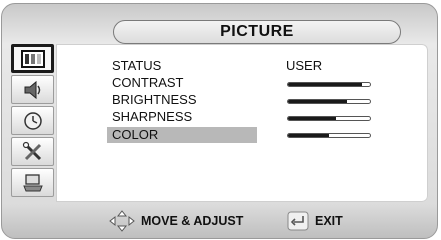  I want to click on picture-icon, so click(32, 58).